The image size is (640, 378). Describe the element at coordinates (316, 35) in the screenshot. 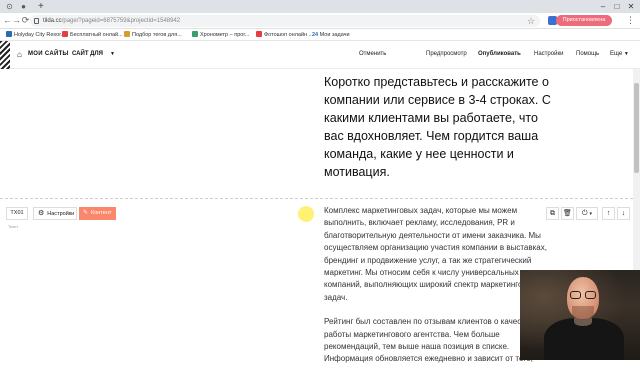

I see `bookmark-badge: 24` at that location.